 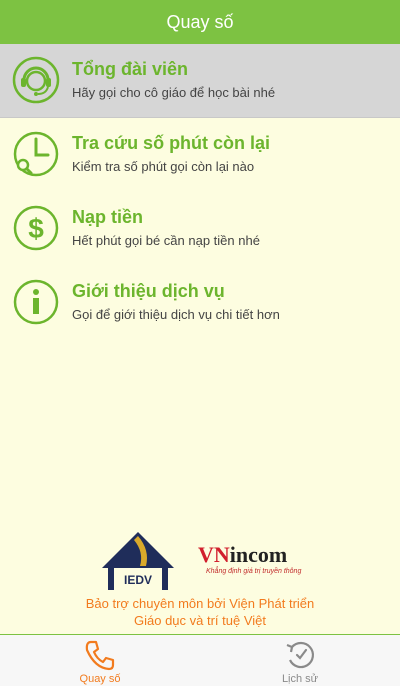 I want to click on headset-operator-icon, so click(x=36, y=80).